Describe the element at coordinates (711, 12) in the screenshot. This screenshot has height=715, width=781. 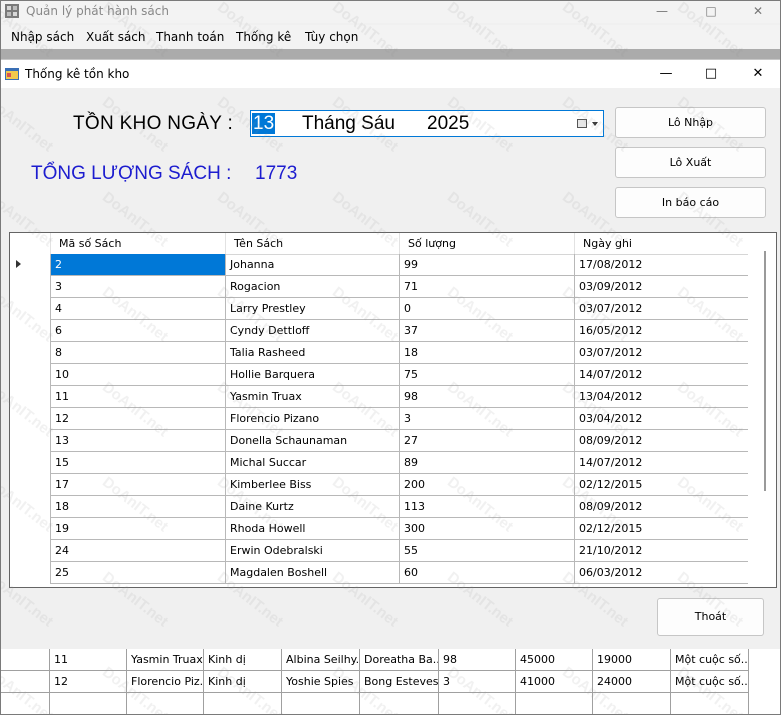
I see `maximize-button: □` at that location.